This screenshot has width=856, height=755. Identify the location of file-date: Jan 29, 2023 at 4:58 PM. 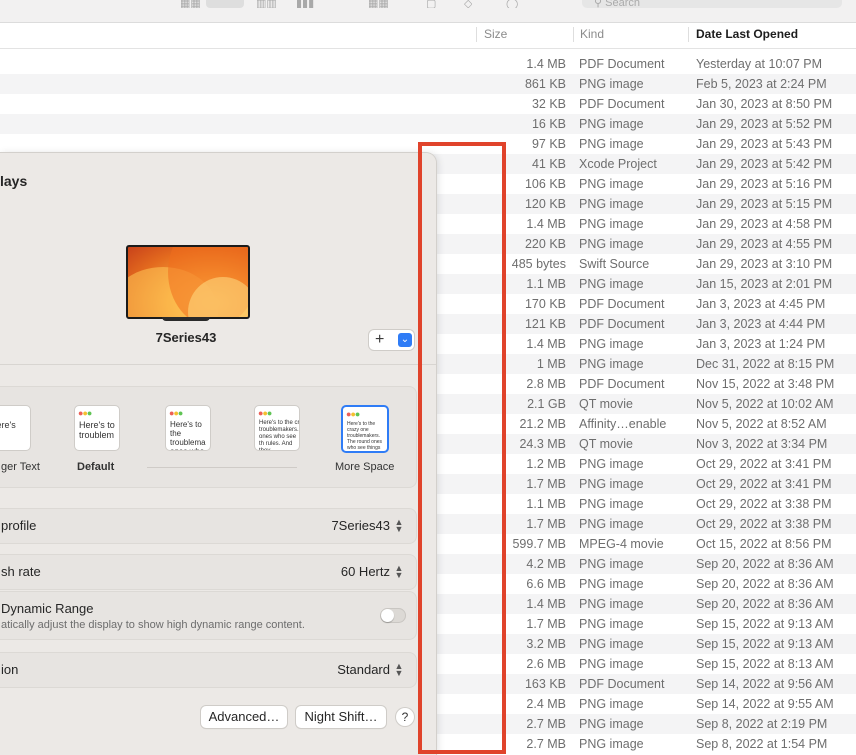
(764, 224).